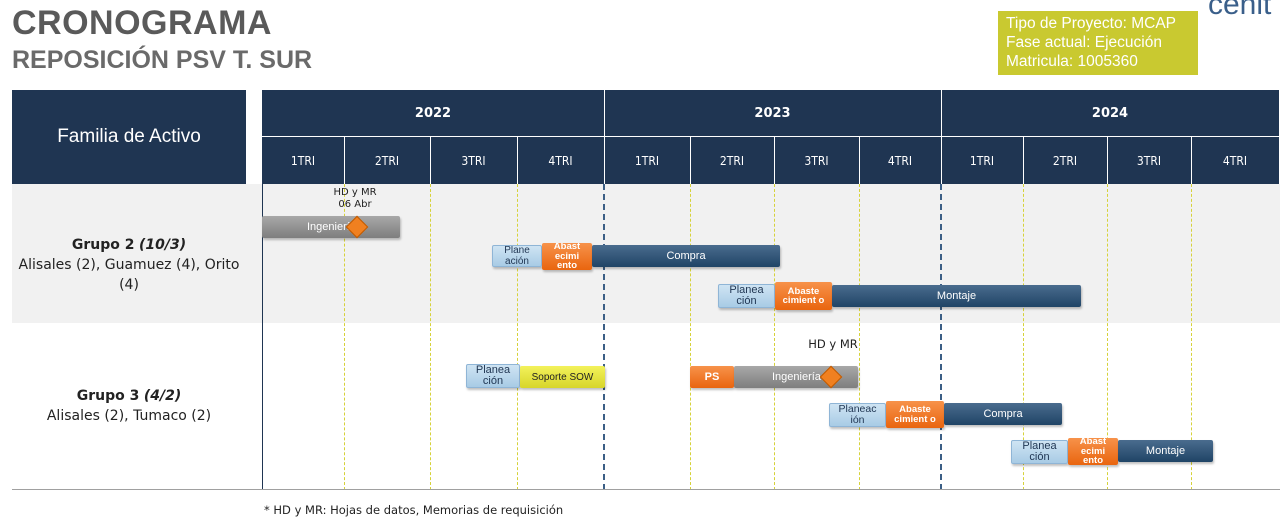 Image resolution: width=1283 pixels, height=520 pixels. I want to click on project-type: Tipo de Proyecto: MCAP, so click(1091, 23).